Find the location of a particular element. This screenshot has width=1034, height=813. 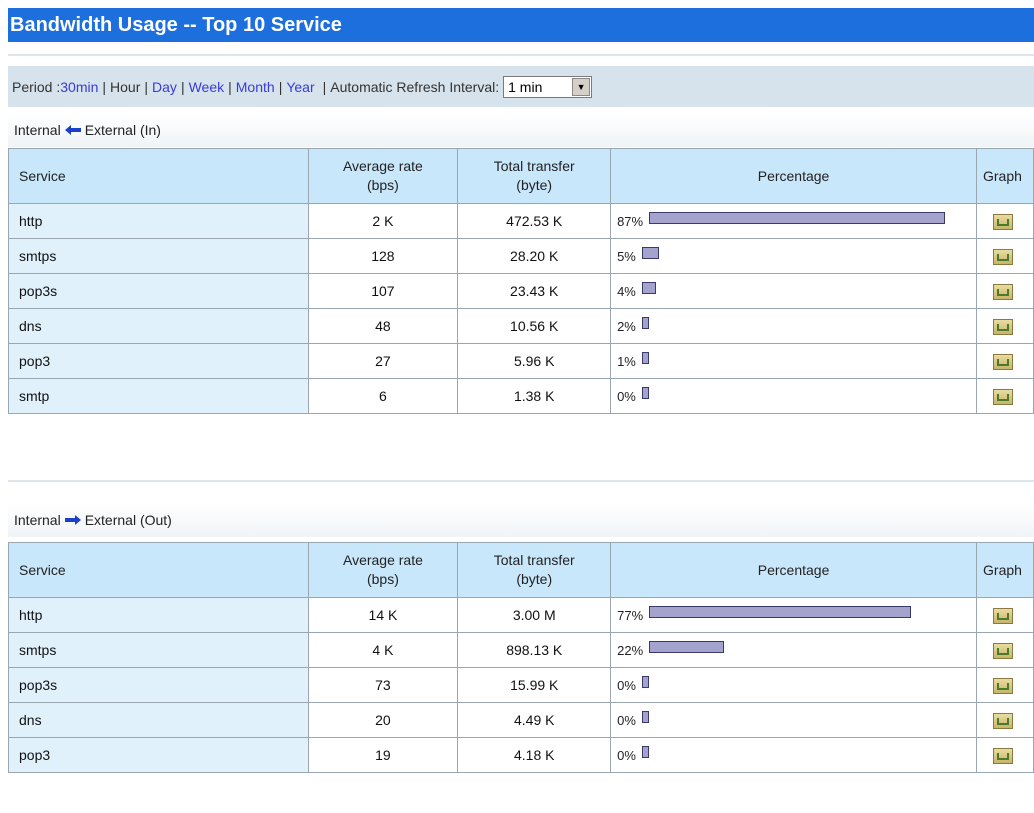

period-year-link: Year is located at coordinates (300, 87).